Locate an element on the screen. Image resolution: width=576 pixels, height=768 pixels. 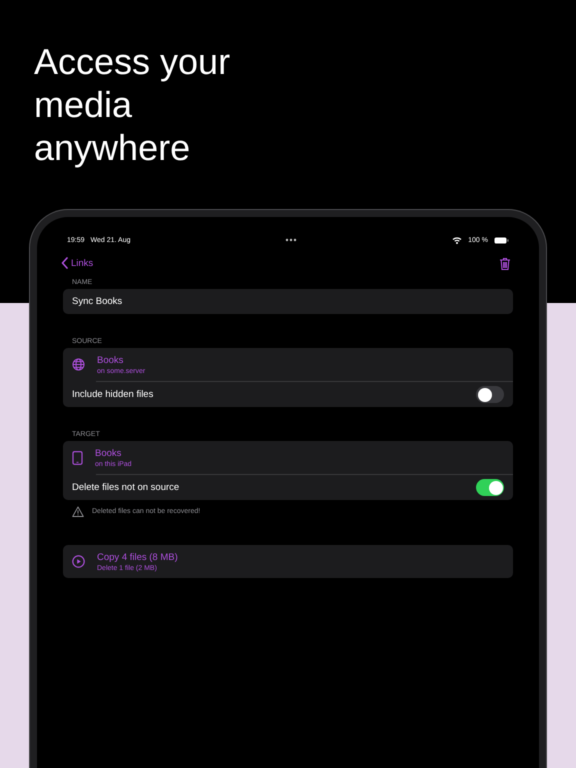
trash-icon is located at coordinates (505, 263).